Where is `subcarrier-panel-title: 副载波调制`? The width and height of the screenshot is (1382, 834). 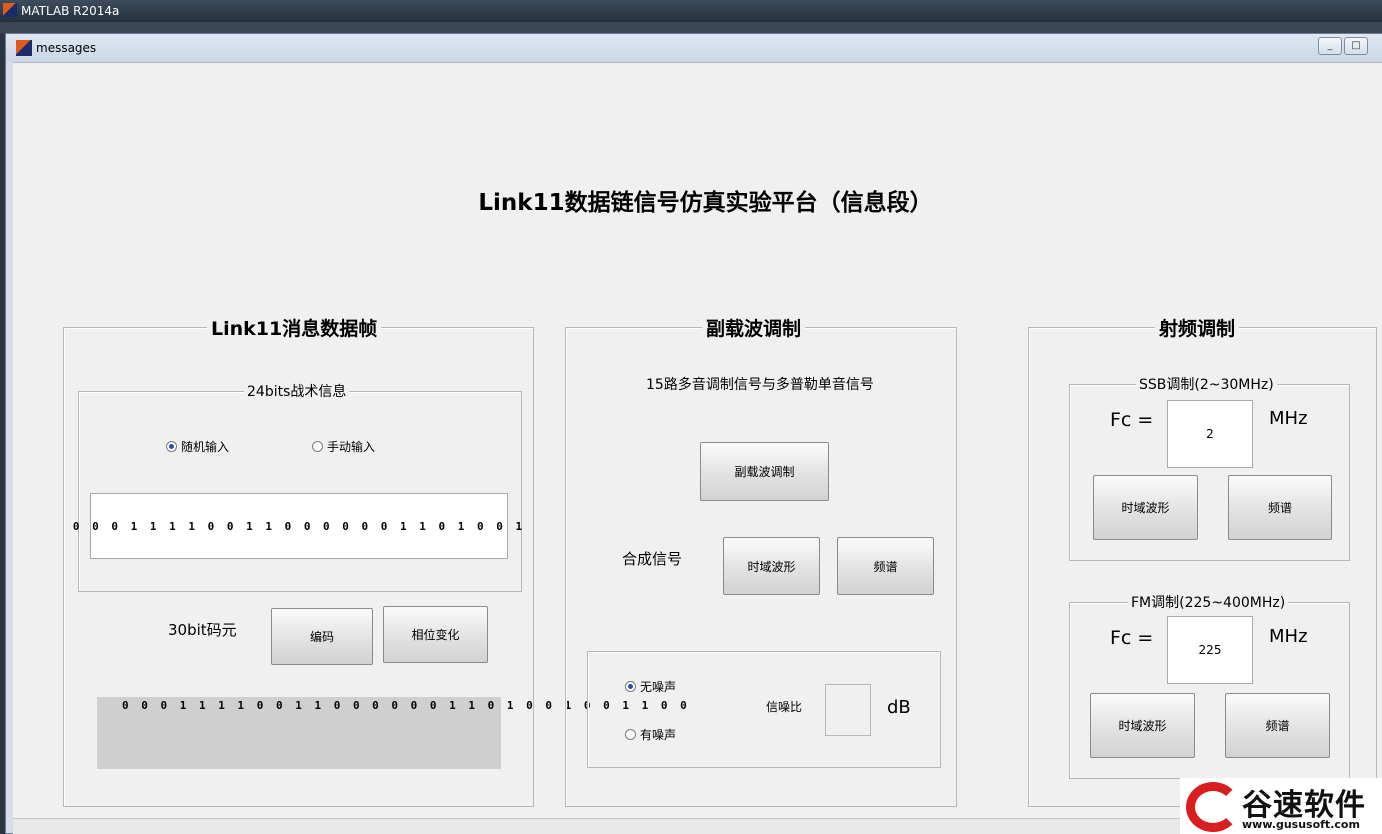 subcarrier-panel-title: 副载波调制 is located at coordinates (754, 327).